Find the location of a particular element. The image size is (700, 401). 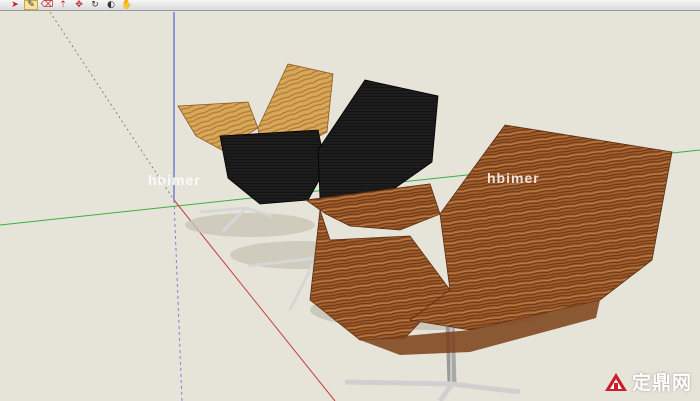

move-tool: ✥ is located at coordinates (79, 5).